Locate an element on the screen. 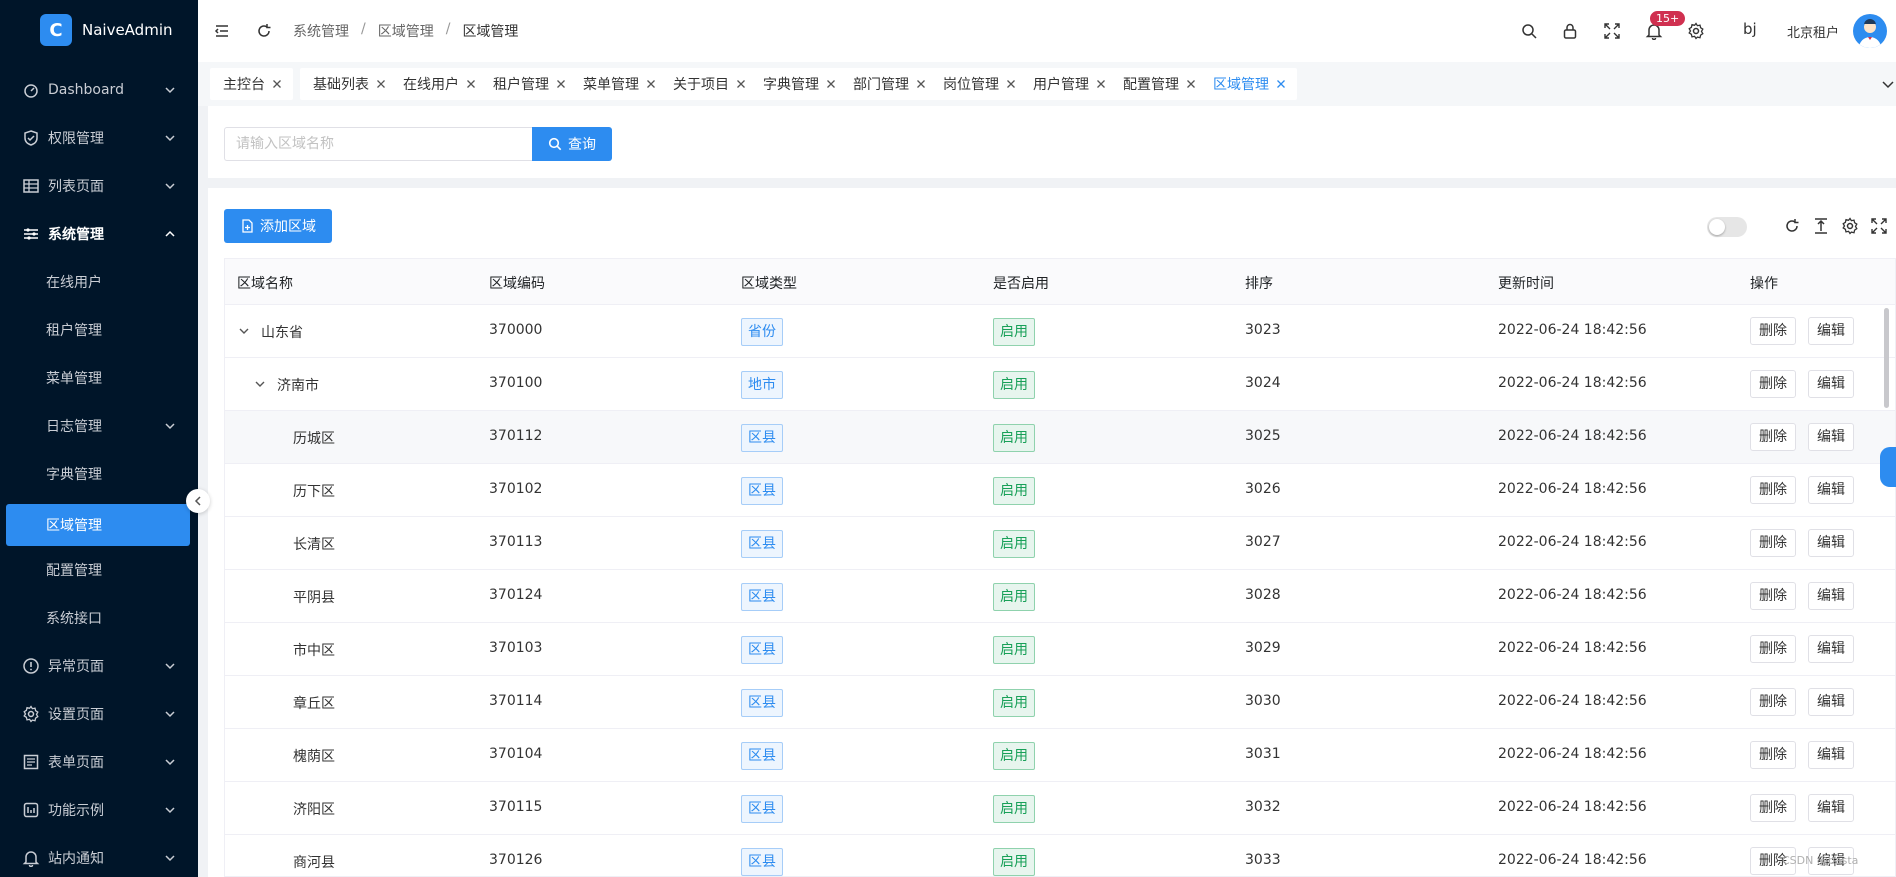 Image resolution: width=1896 pixels, height=877 pixels. sidebar-item-dashboard: Dashboard is located at coordinates (99, 90).